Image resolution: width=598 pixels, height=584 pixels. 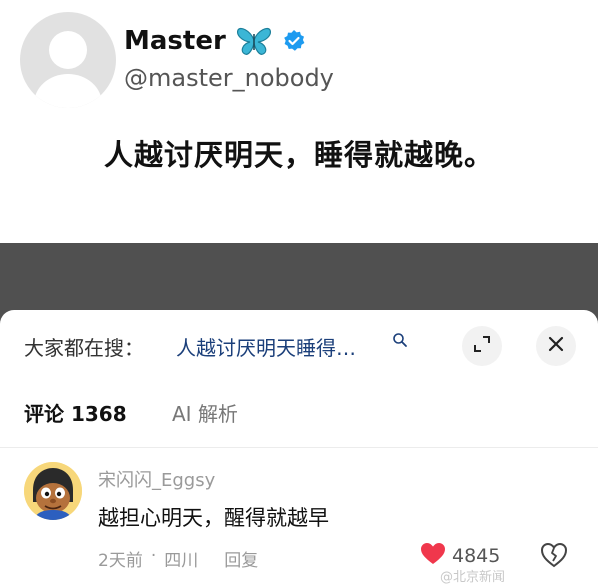 What do you see at coordinates (241, 558) in the screenshot?
I see `reply-button: 回复` at bounding box center [241, 558].